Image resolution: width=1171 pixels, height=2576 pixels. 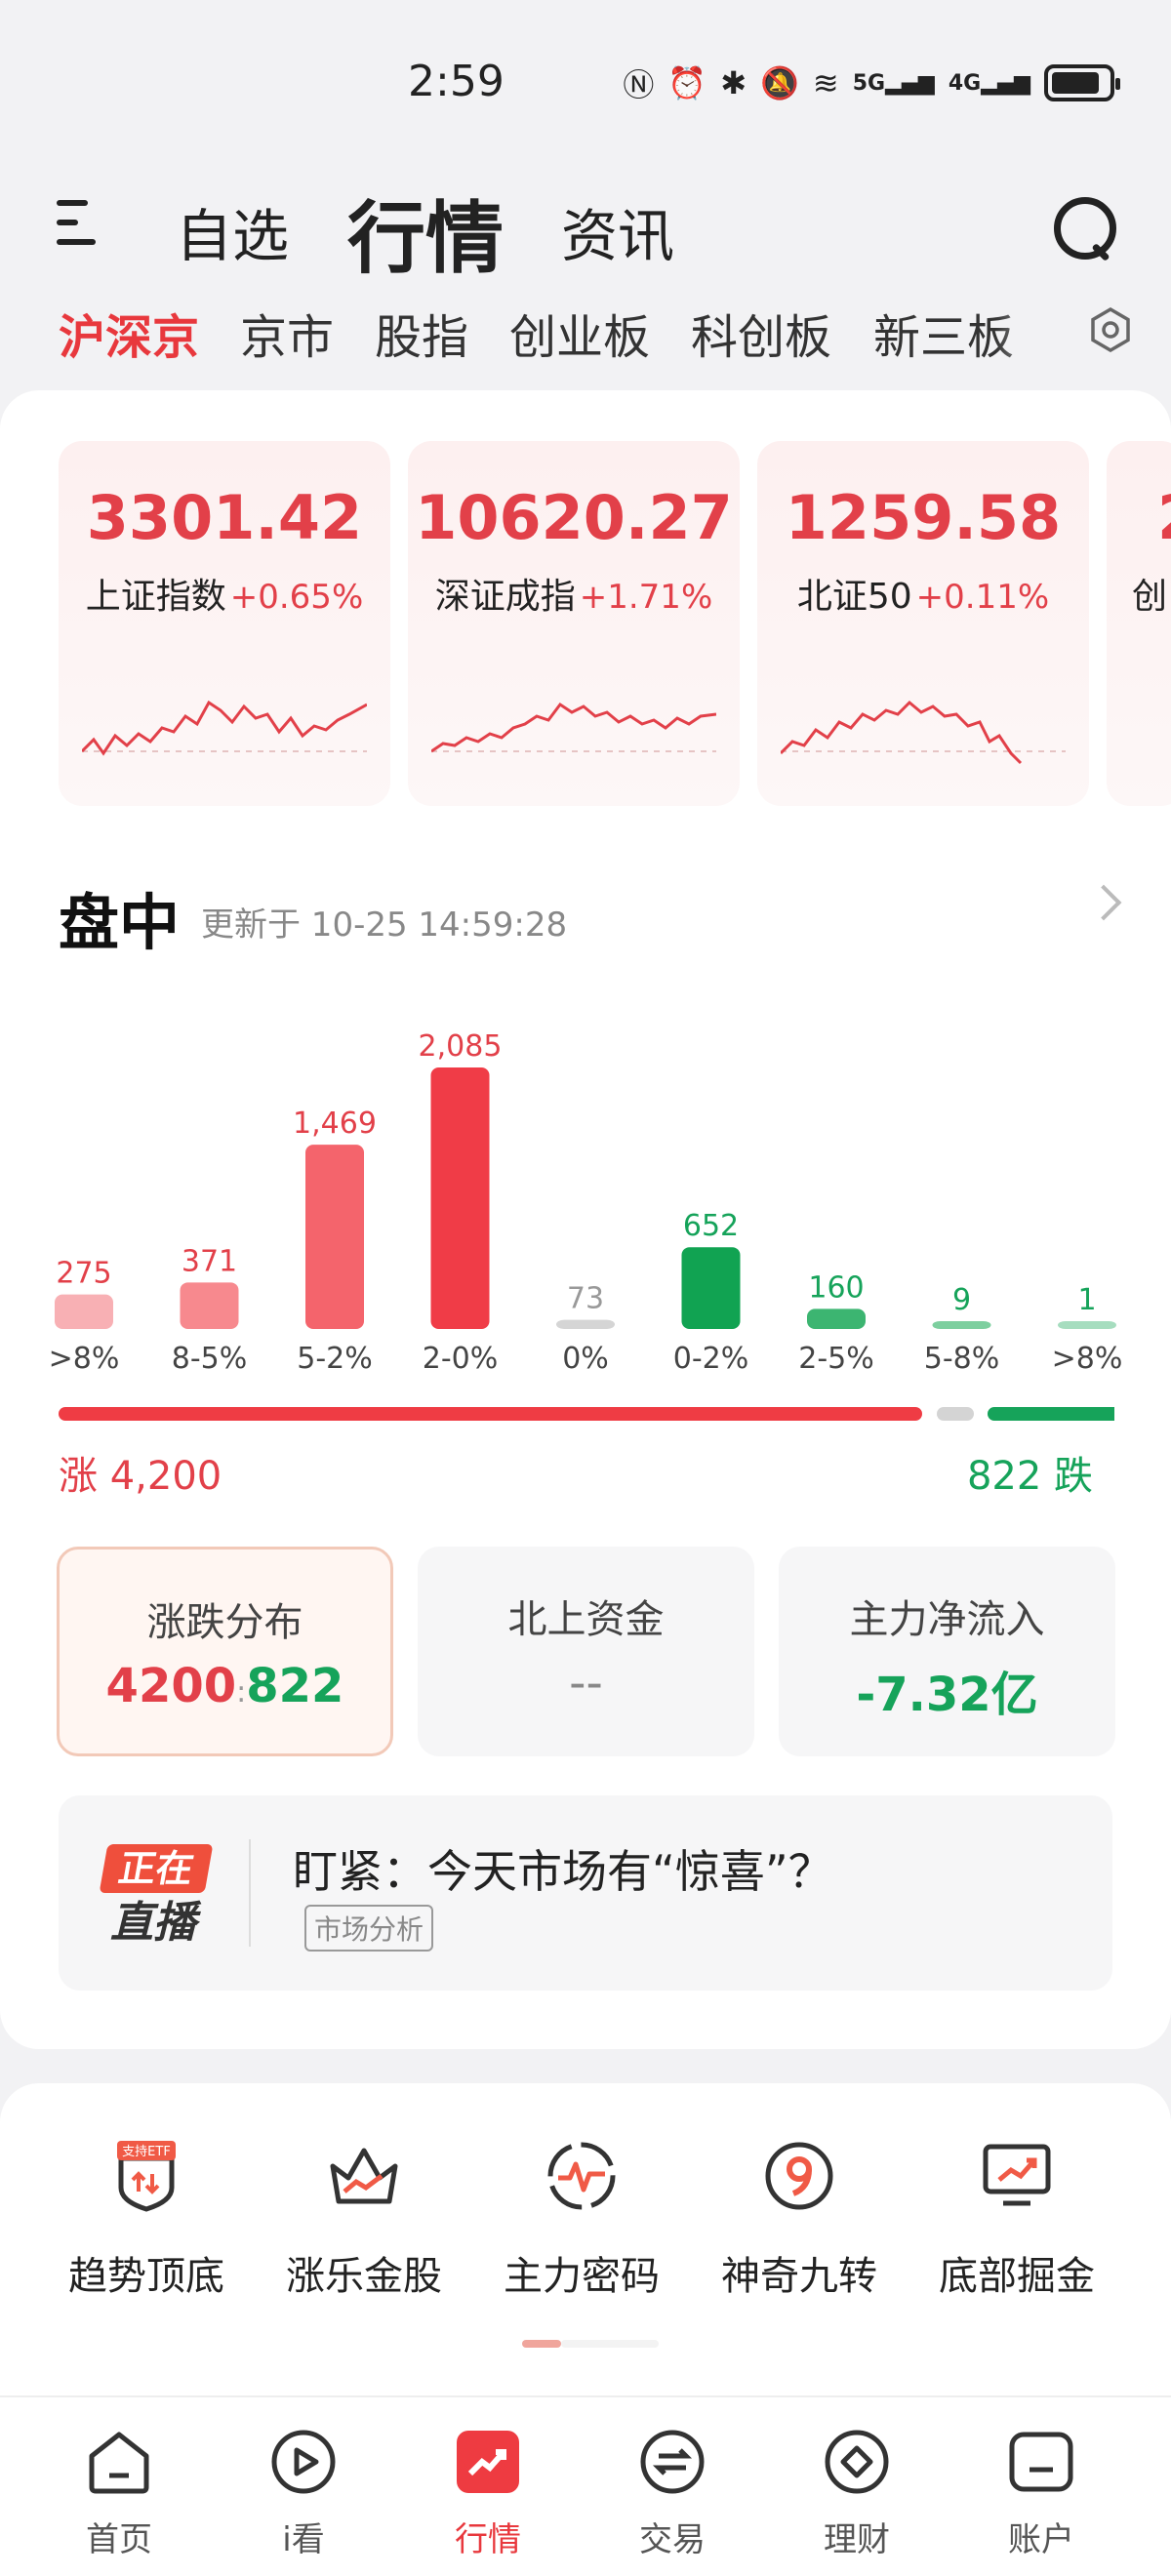 What do you see at coordinates (617, 231) in the screenshot?
I see `tab-news: 资讯` at bounding box center [617, 231].